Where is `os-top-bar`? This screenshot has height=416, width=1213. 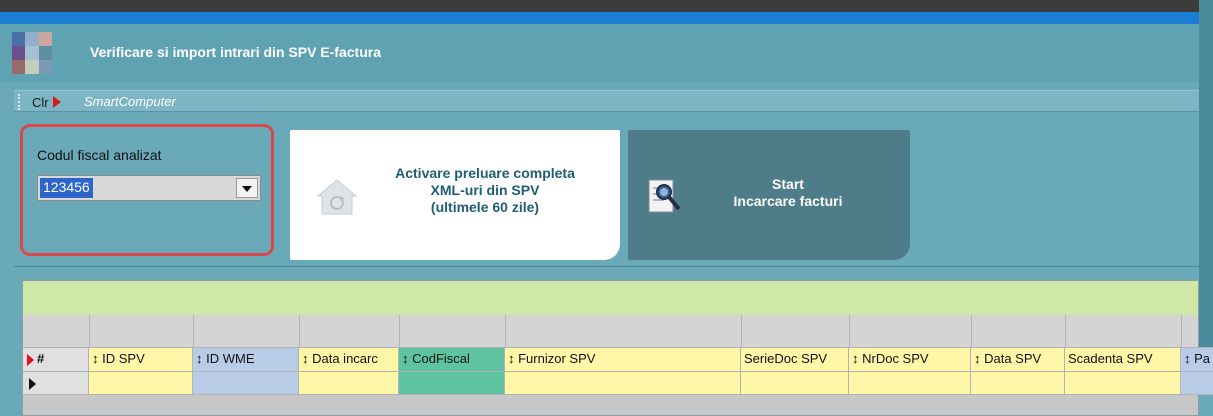 os-top-bar is located at coordinates (606, 6).